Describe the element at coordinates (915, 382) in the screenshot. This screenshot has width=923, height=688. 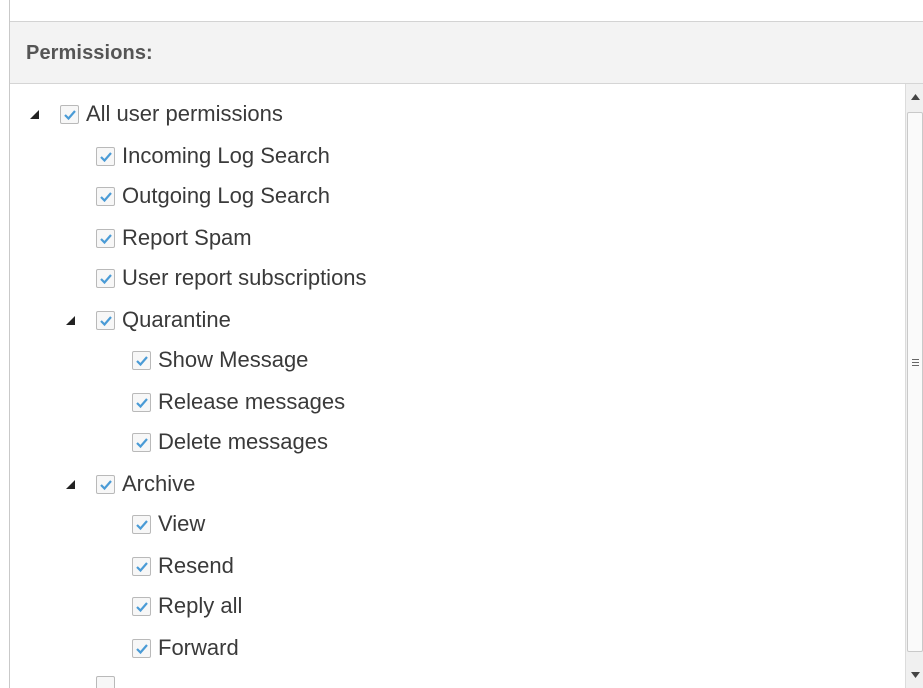
I see `scrollbar-thumb` at that location.